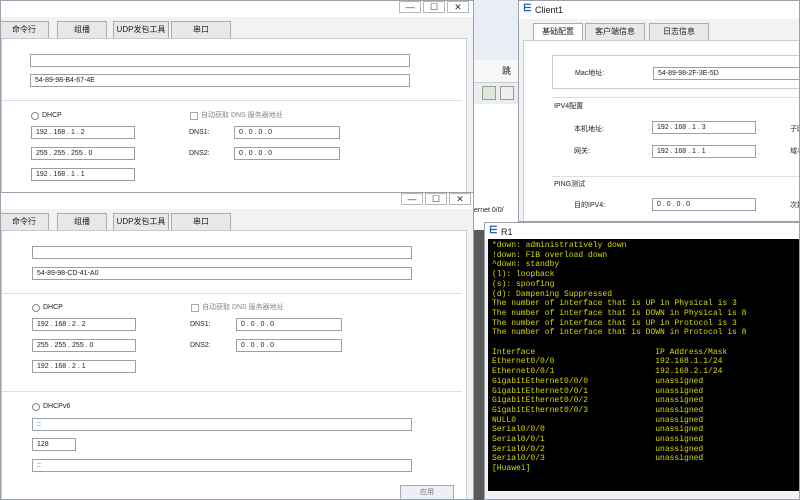 This screenshot has width=800, height=500. Describe the element at coordinates (53, 307) in the screenshot. I see `dhcp-label: DHCP` at that location.